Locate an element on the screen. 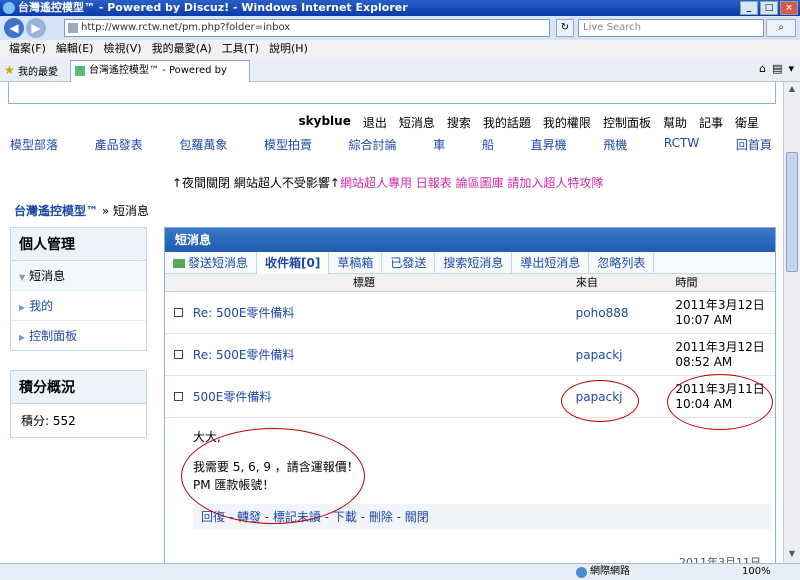 Image resolution: width=800 pixels, height=580 pixels. nav-satellite: 衛星 is located at coordinates (747, 122).